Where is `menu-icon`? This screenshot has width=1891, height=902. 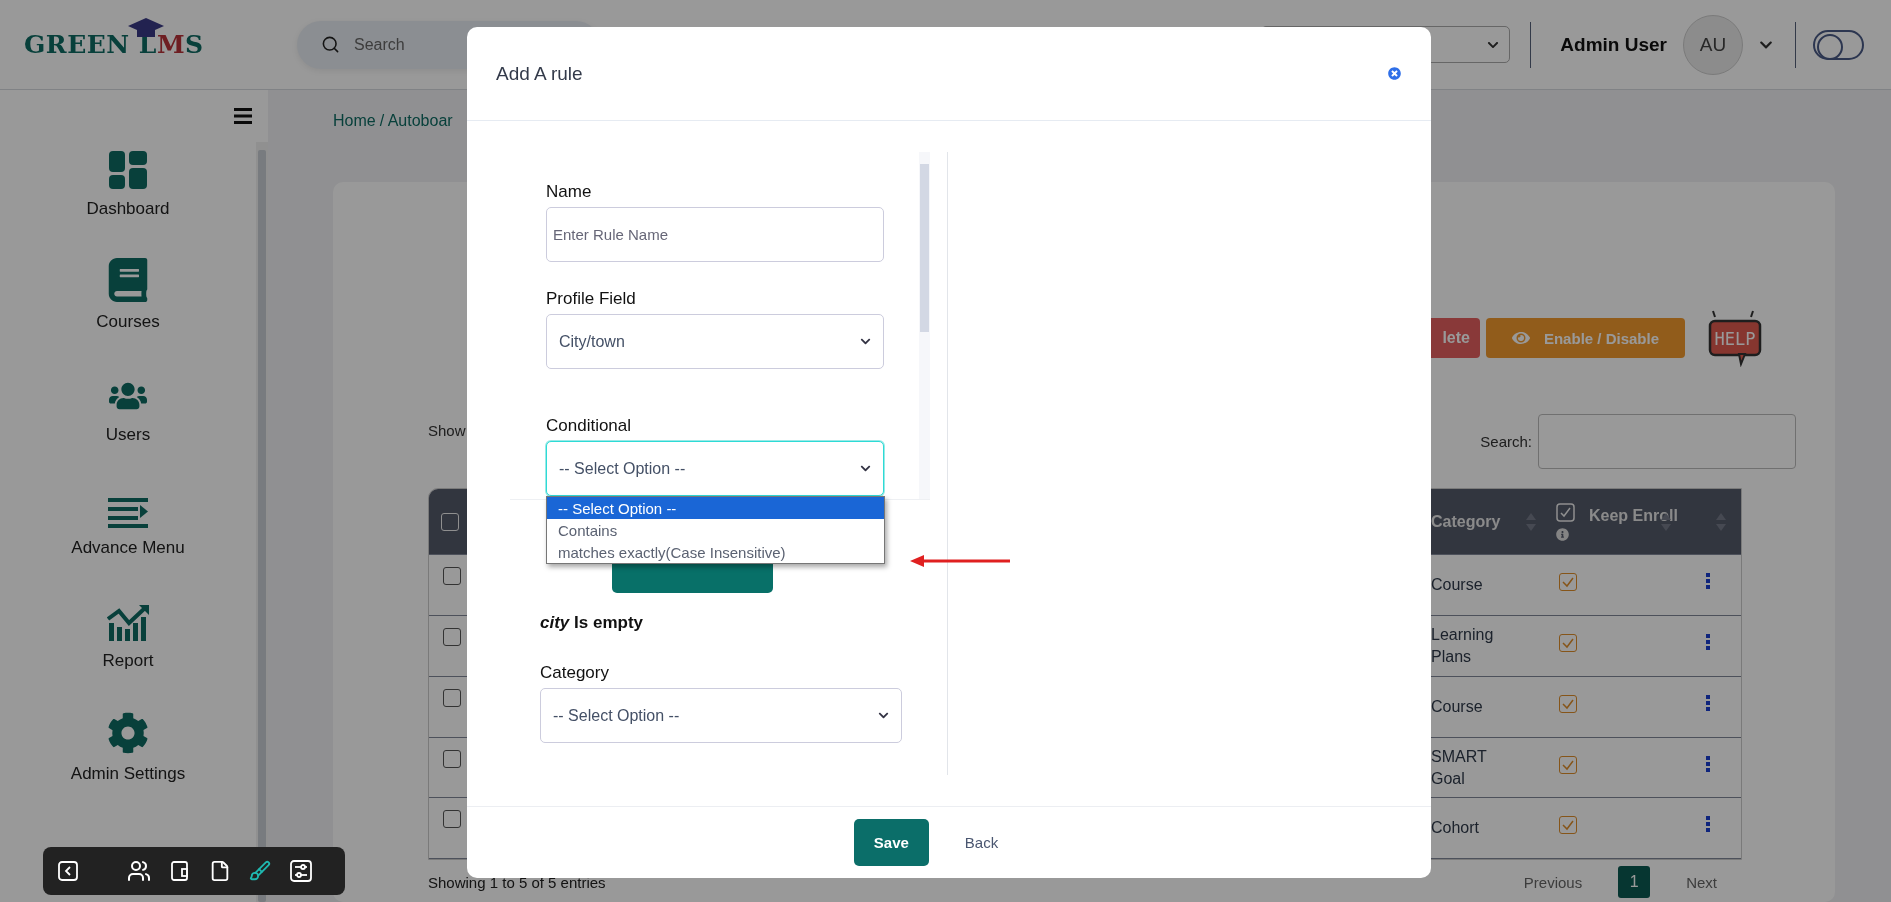 menu-icon is located at coordinates (243, 116).